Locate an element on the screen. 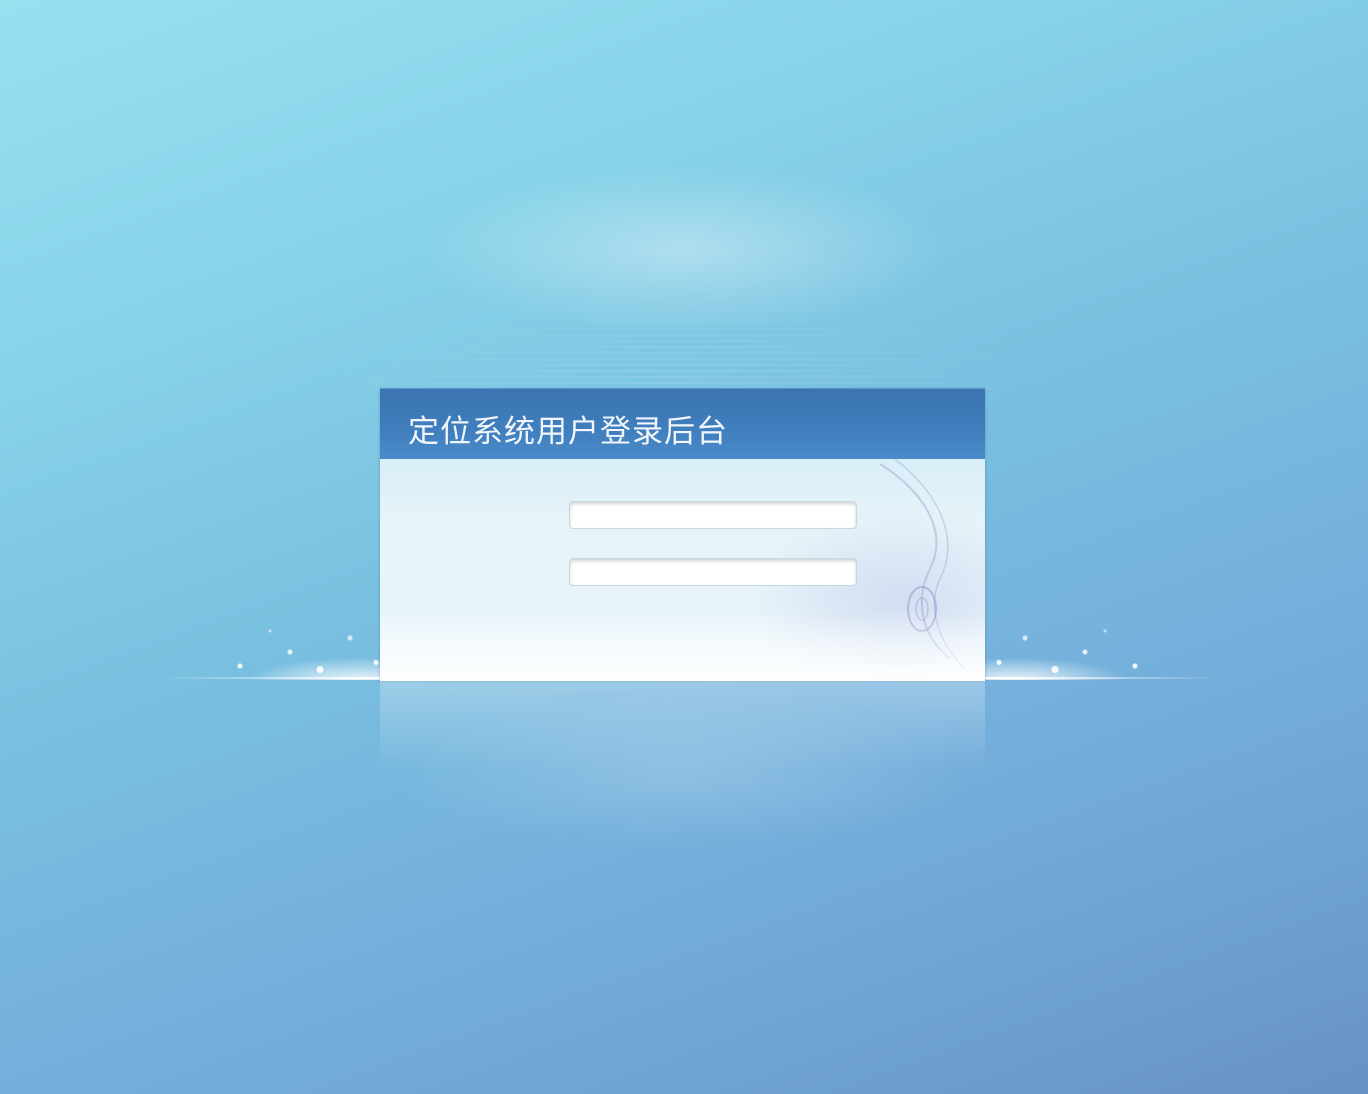 The width and height of the screenshot is (1368, 1094). sparkle-decoration-right is located at coordinates (1075, 645).